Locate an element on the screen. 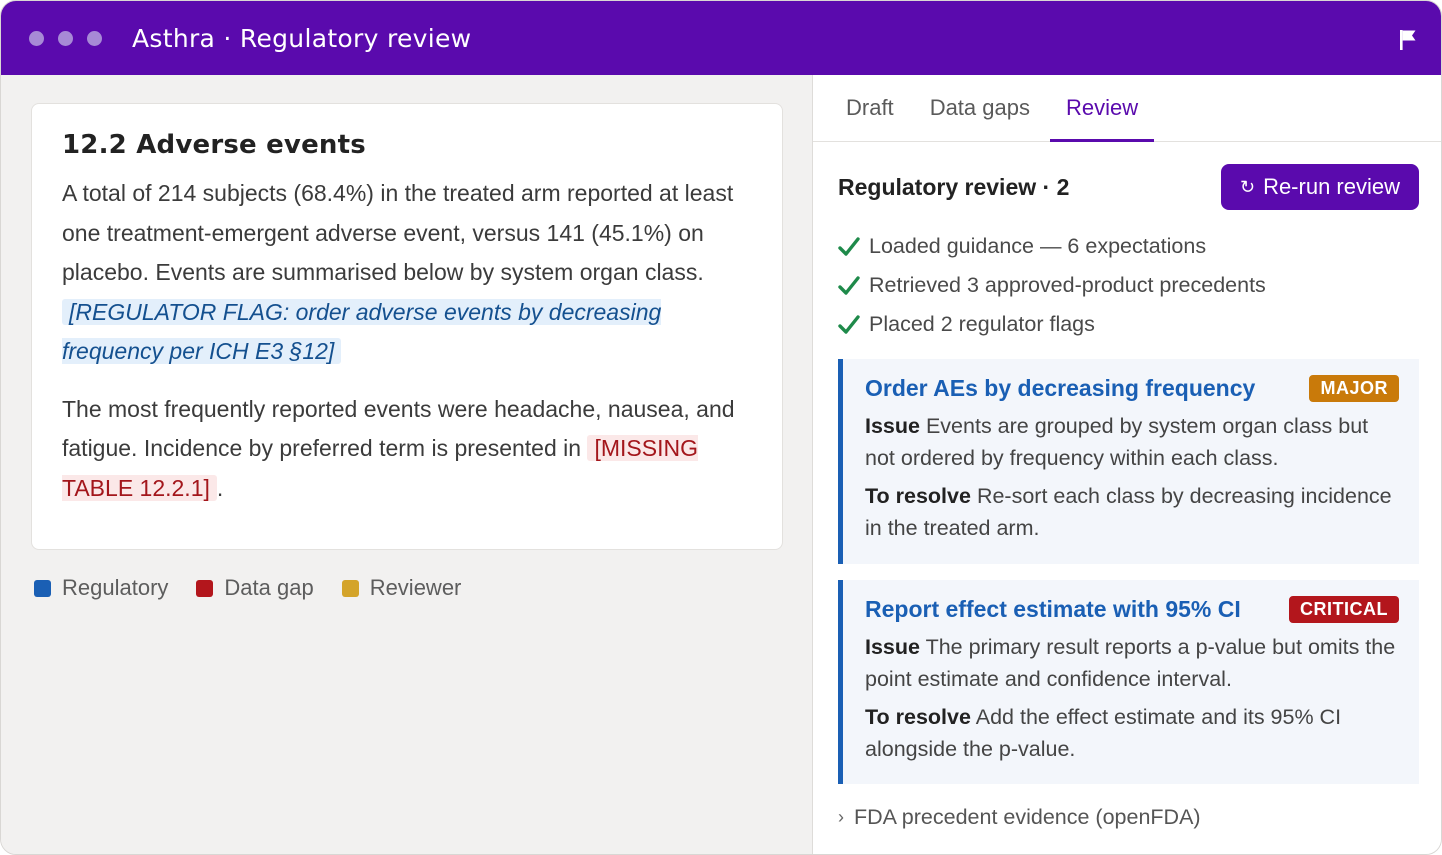  section-heading: 12.2 Adverse events is located at coordinates (214, 145).